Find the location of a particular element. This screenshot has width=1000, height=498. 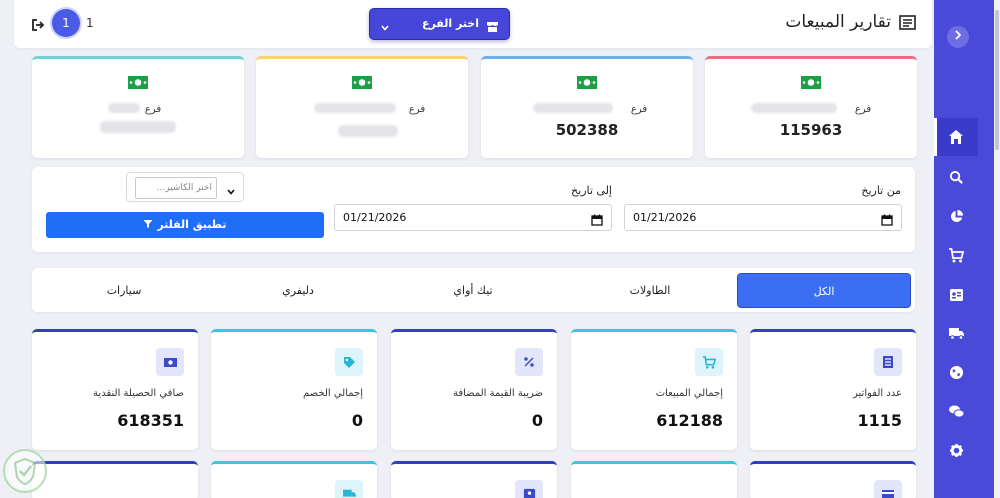

stat-card-net-cash: صافي الحصيلة النقدية 618351 is located at coordinates (115, 389).